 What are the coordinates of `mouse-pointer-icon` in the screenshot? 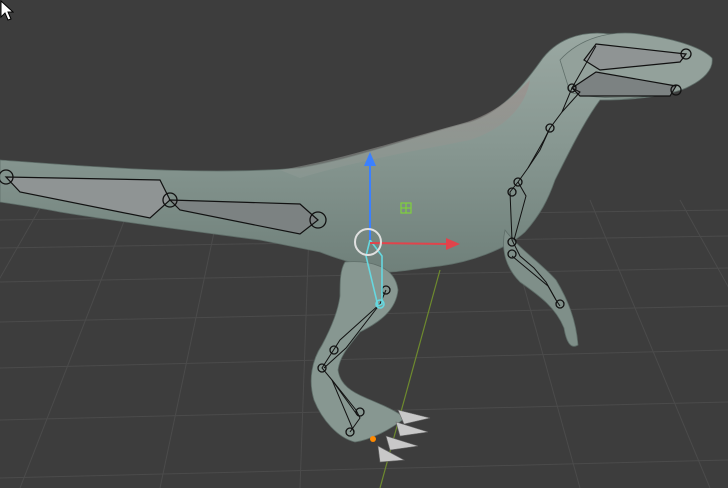 It's located at (7, 10).